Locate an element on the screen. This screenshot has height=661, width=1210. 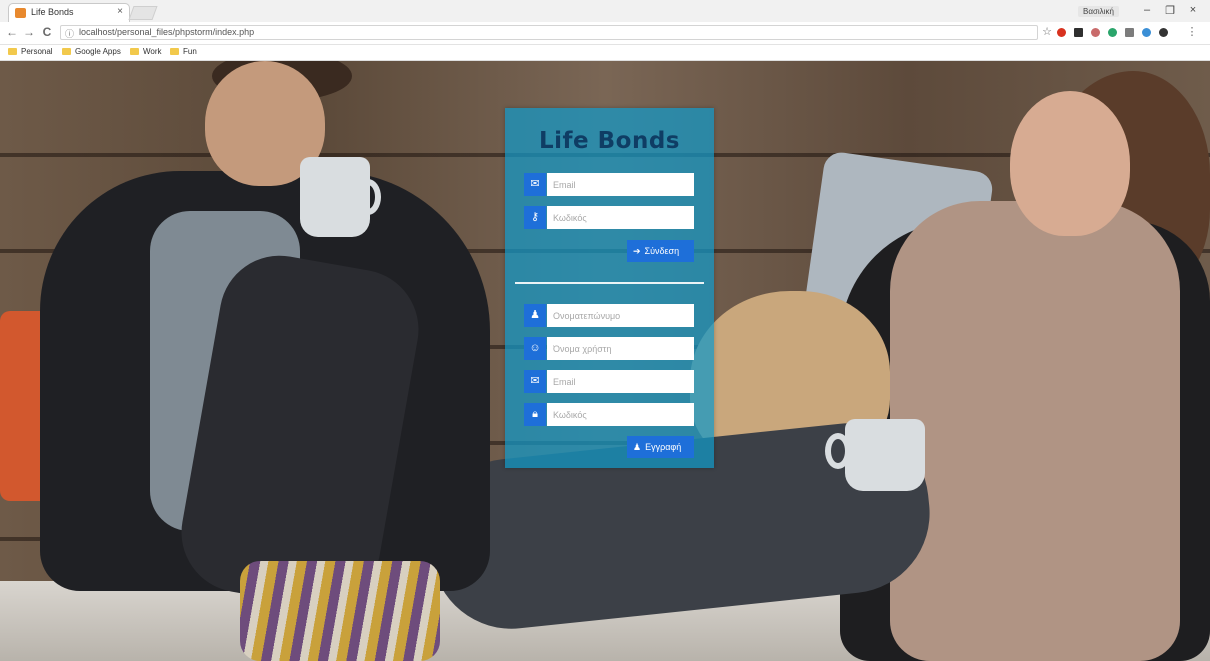
sign-in-icon: ➔ is located at coordinates (637, 250).